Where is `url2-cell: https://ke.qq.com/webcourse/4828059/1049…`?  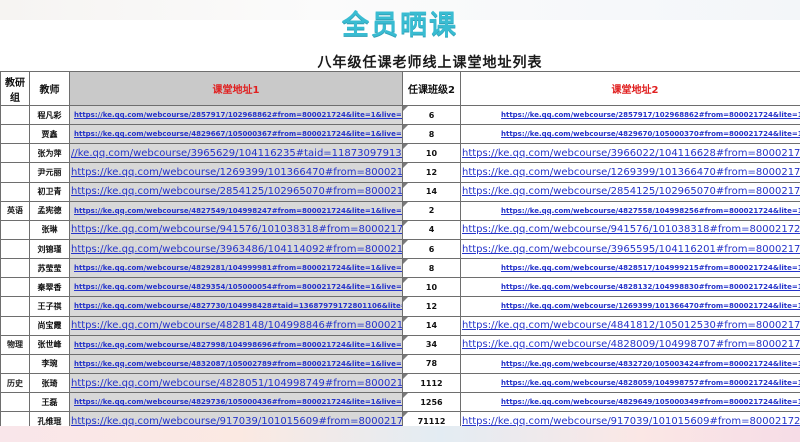
url2-cell: https://ke.qq.com/webcourse/4828059/1049… is located at coordinates (630, 383).